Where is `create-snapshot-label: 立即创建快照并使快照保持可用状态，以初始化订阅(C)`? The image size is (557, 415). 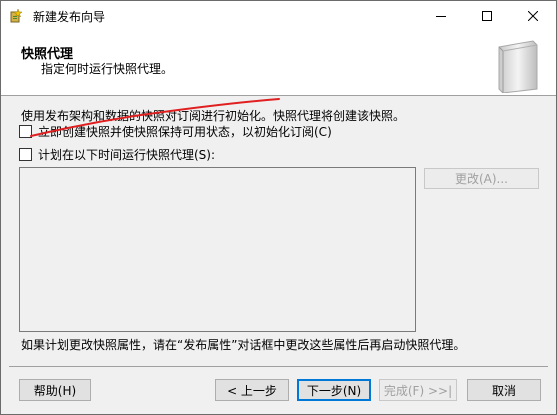
create-snapshot-label: 立即创建快照并使快照保持可用状态，以初始化订阅(C) is located at coordinates (185, 132).